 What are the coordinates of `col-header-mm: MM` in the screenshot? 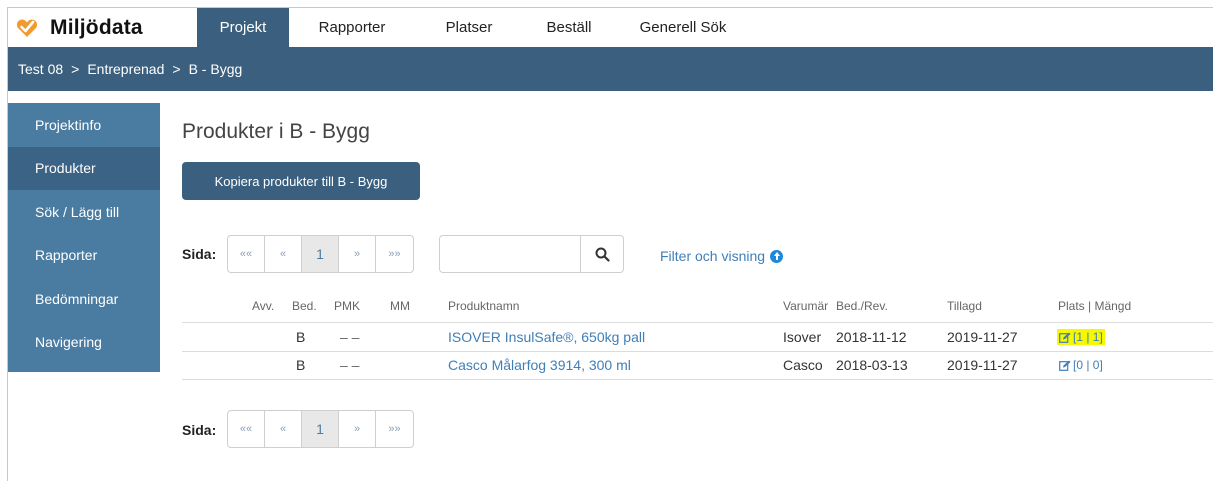 It's located at (400, 306).